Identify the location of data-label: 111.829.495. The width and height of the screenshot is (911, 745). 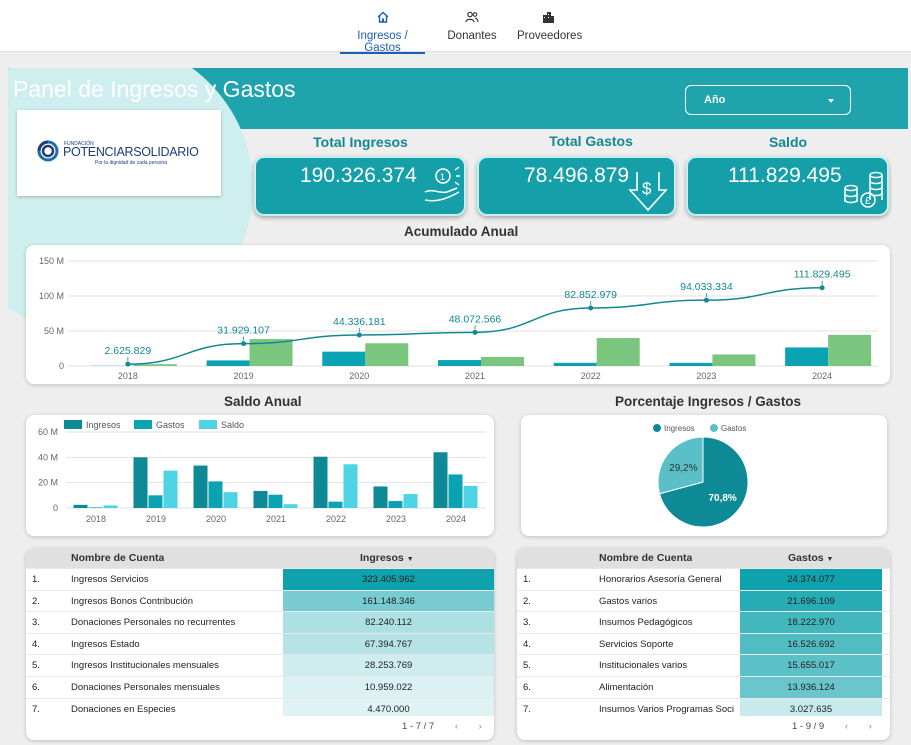
(822, 275).